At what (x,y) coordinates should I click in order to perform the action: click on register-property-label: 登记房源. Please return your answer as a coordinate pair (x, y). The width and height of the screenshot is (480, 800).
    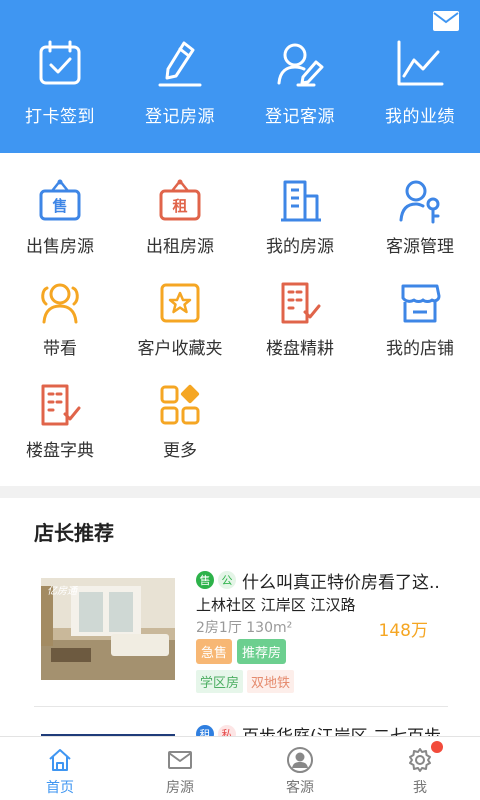
    Looking at the image, I should click on (180, 117).